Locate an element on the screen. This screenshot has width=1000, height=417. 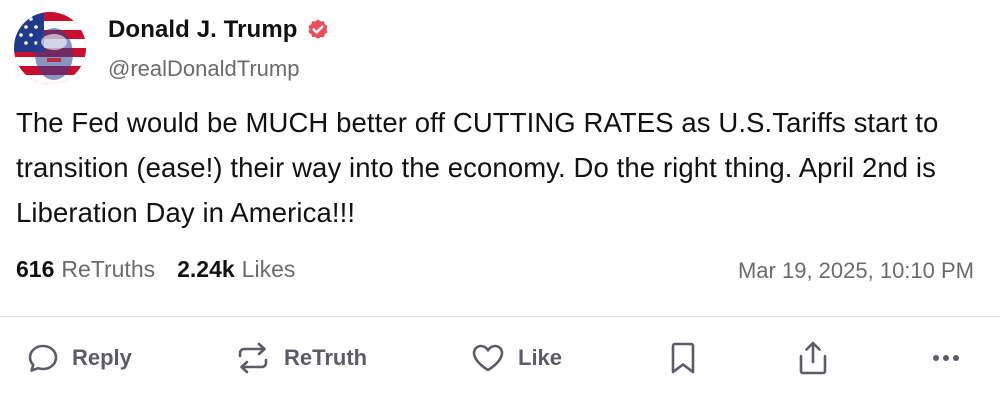
retruth-button: ReTruth is located at coordinates (300, 358).